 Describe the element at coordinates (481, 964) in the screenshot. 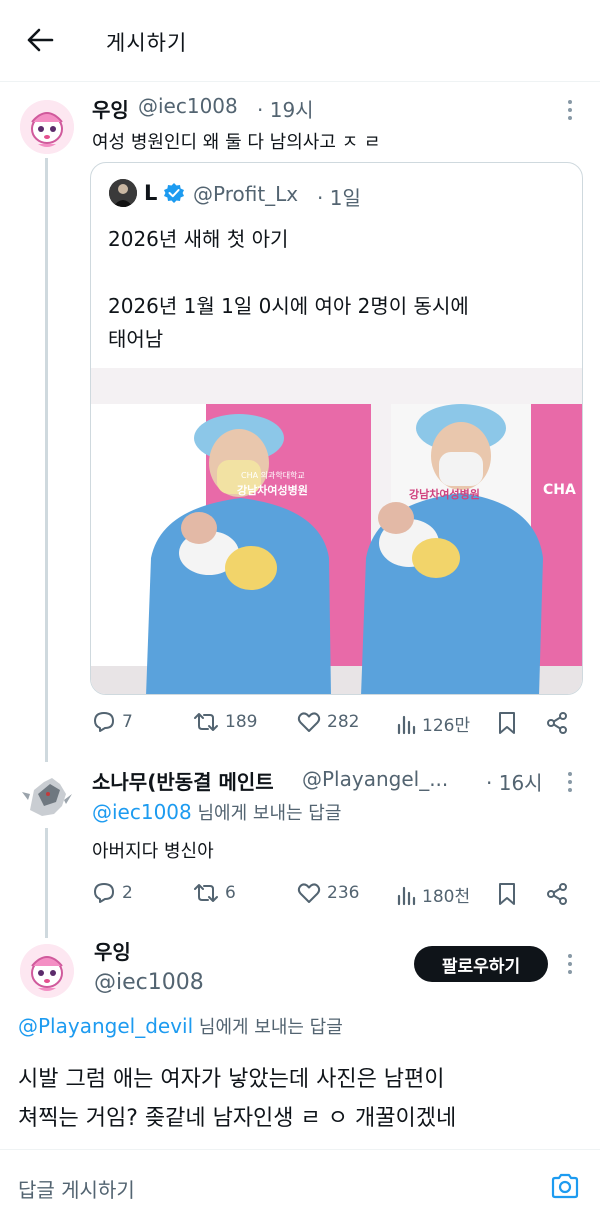

I see `follow-button: 팔로우하기` at that location.